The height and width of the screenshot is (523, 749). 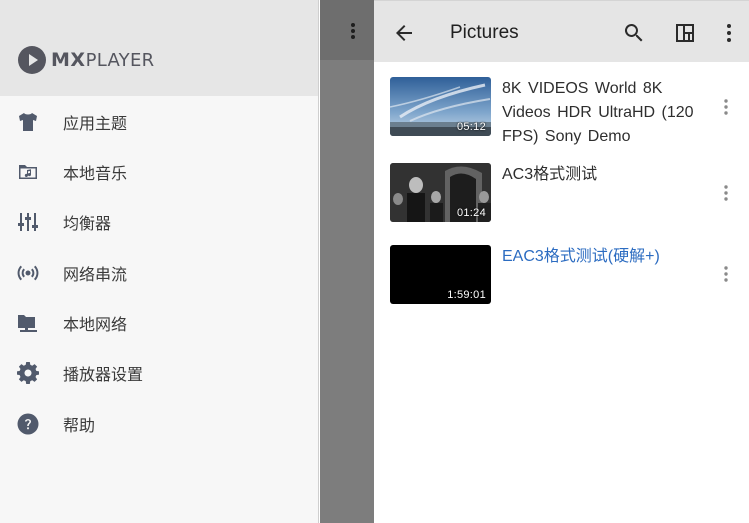 What do you see at coordinates (159, 222) in the screenshot?
I see `menu-item-equalizer: 均衡器` at bounding box center [159, 222].